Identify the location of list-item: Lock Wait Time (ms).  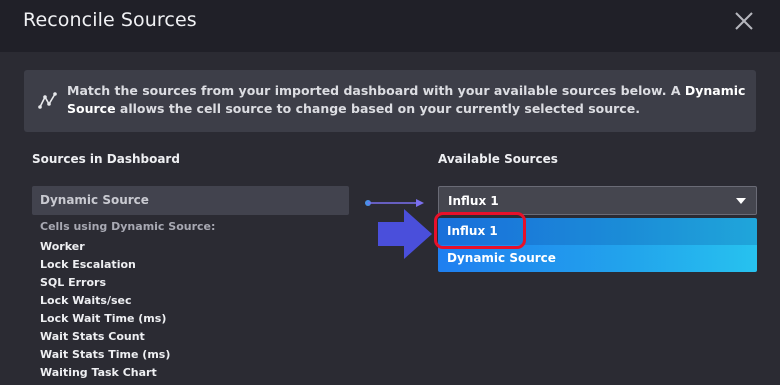
(103, 318).